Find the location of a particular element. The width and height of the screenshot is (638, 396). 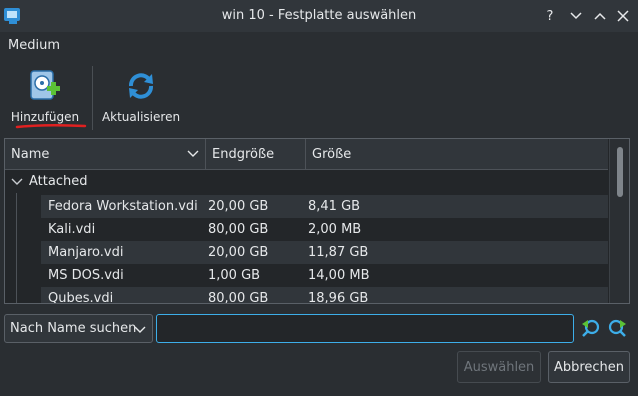

column-size-label: Größe is located at coordinates (332, 154).